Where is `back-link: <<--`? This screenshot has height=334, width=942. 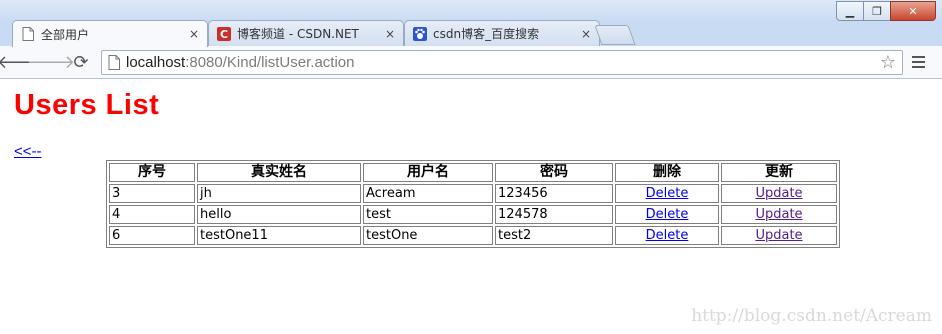
back-link: <<-- is located at coordinates (28, 151).